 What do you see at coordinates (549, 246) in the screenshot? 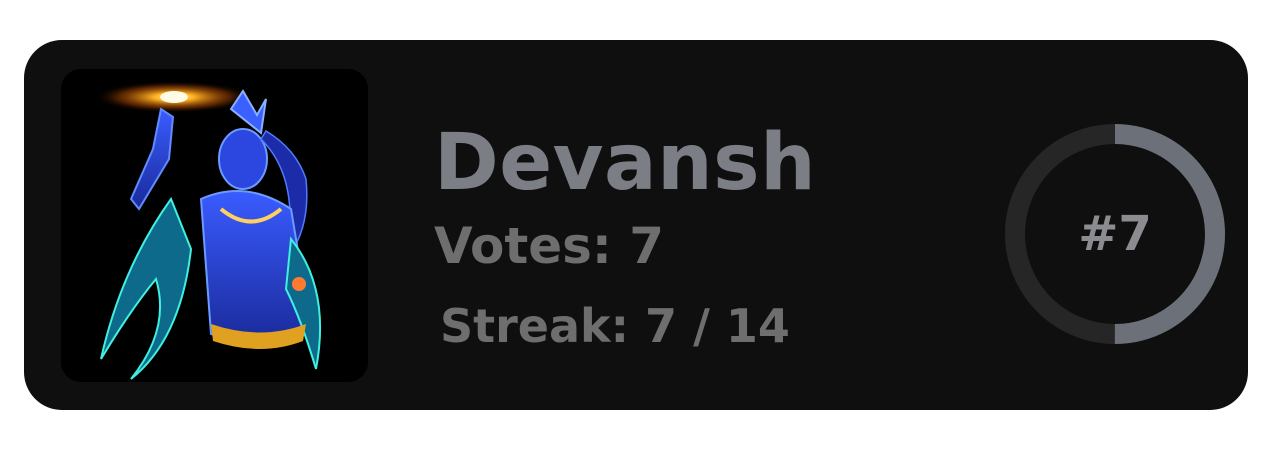
I see `votes-count: Votes: 7` at bounding box center [549, 246].